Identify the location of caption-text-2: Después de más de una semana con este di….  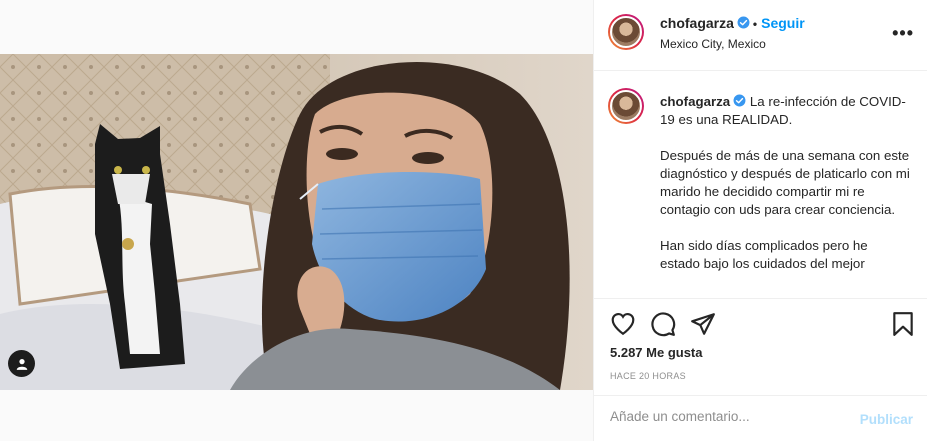
(785, 182).